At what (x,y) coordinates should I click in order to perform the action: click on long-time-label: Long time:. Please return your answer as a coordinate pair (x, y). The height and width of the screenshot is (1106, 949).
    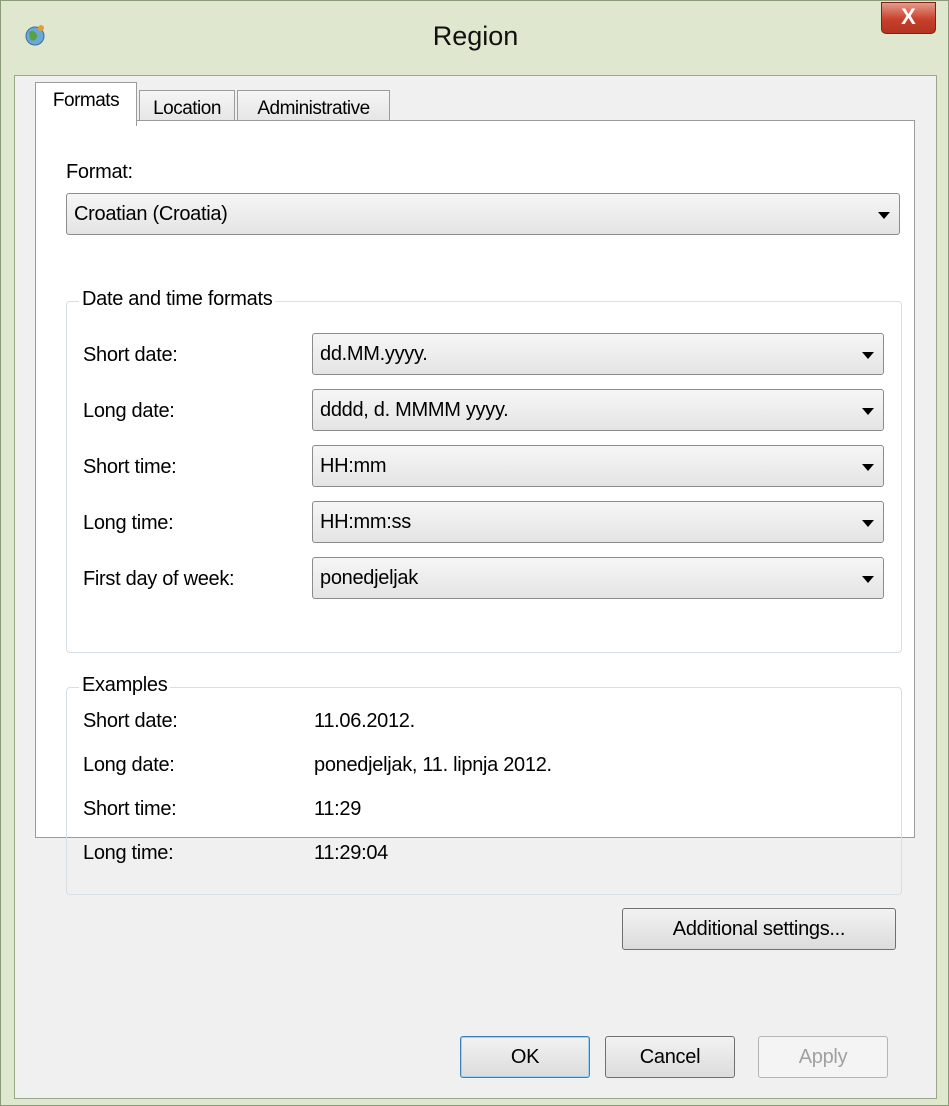
    Looking at the image, I should click on (128, 523).